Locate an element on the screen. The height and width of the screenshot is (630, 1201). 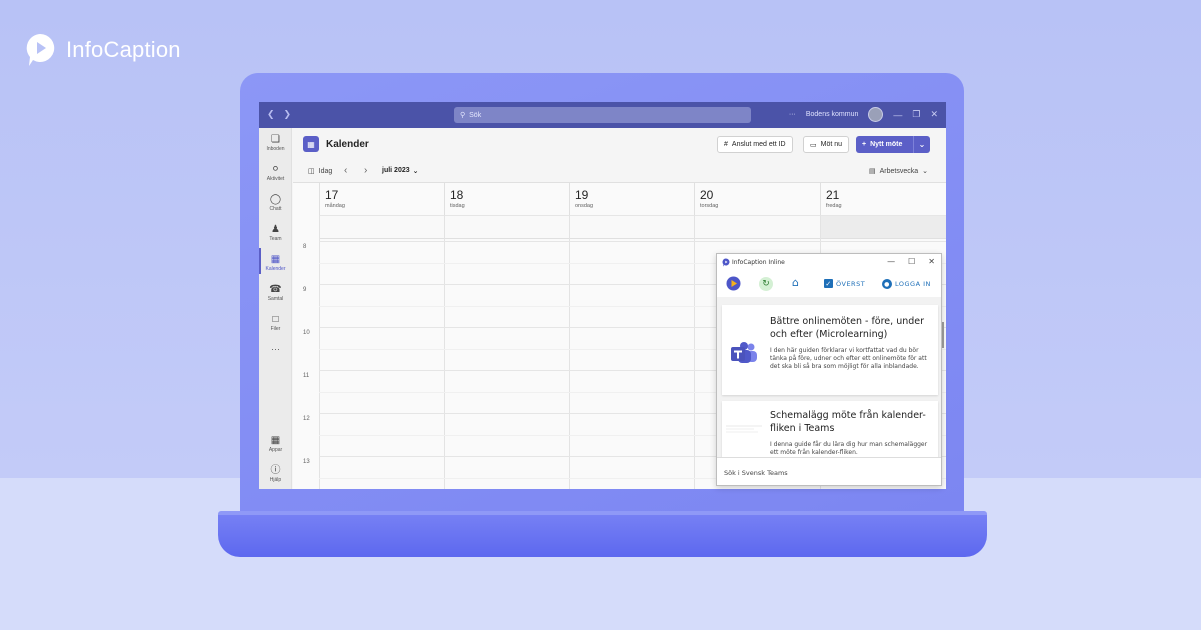
ic-search-input: Sök i Svensk Teams is located at coordinates (829, 471).